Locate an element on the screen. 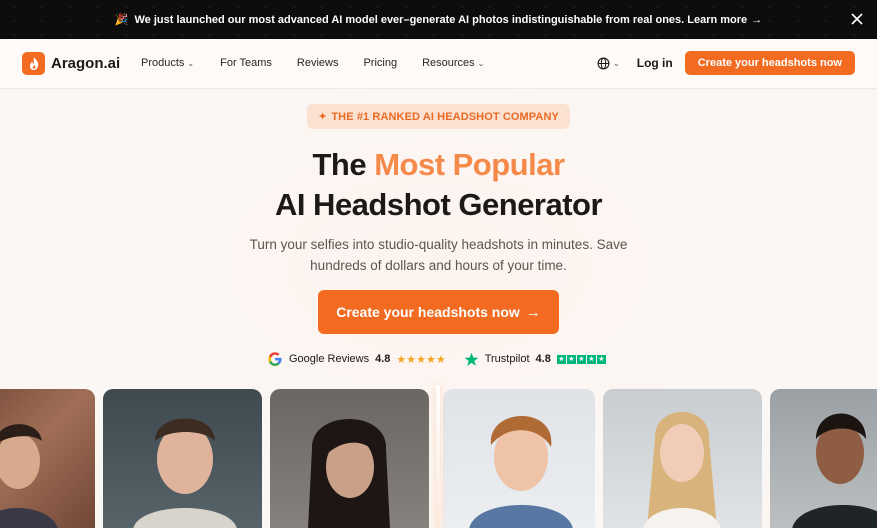 This screenshot has width=877, height=528. nav-item-for-teams: For Teams is located at coordinates (246, 63).